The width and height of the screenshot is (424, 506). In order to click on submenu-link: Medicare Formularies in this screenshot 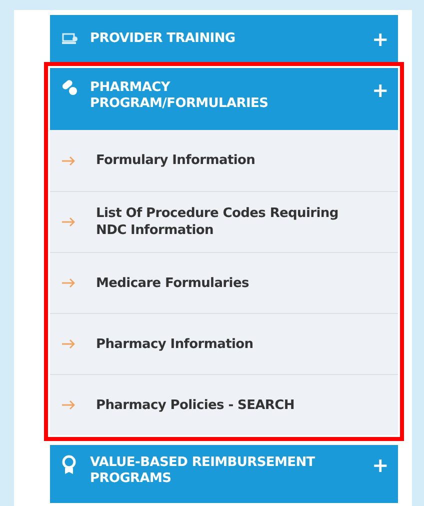, I will do `click(172, 283)`.